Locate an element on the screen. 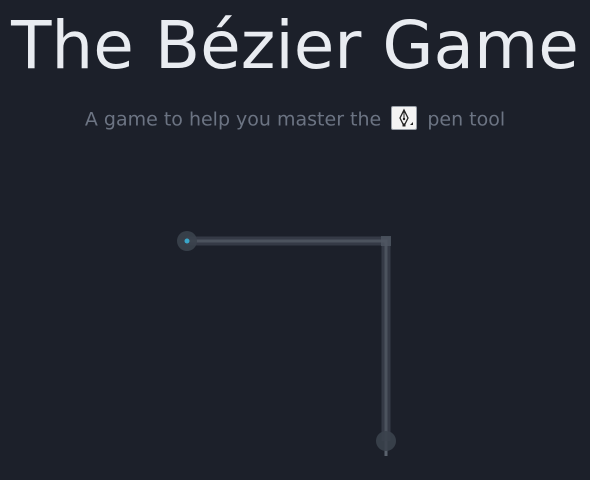 The image size is (590, 480). target-path-shadow is located at coordinates (289, 338).